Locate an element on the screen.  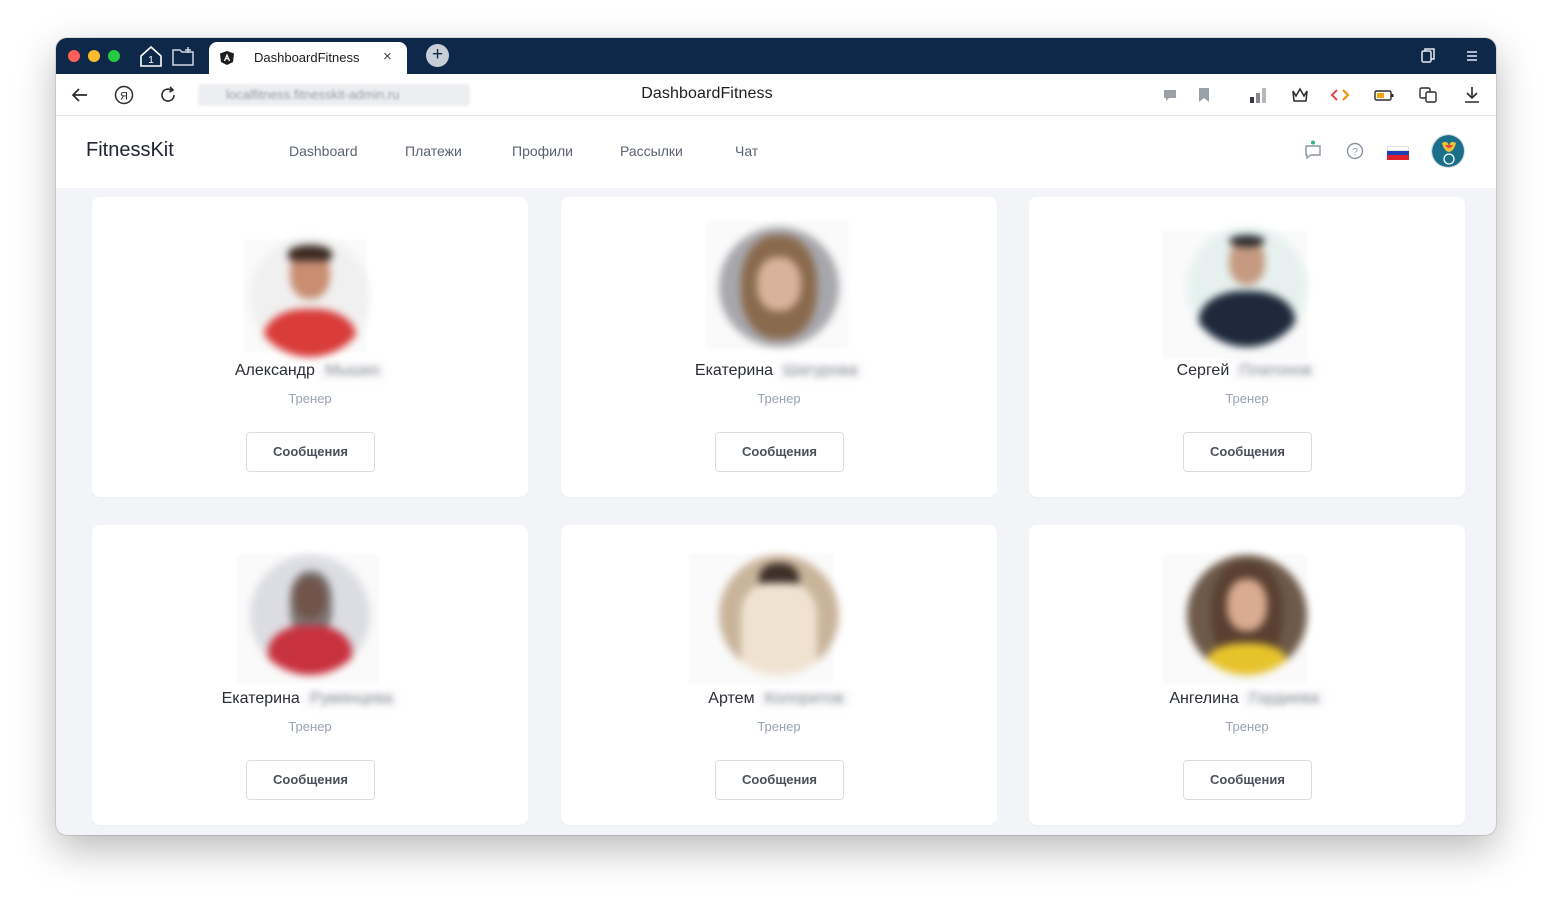
trainer-name: Сергей Платонов is located at coordinates (1247, 371).